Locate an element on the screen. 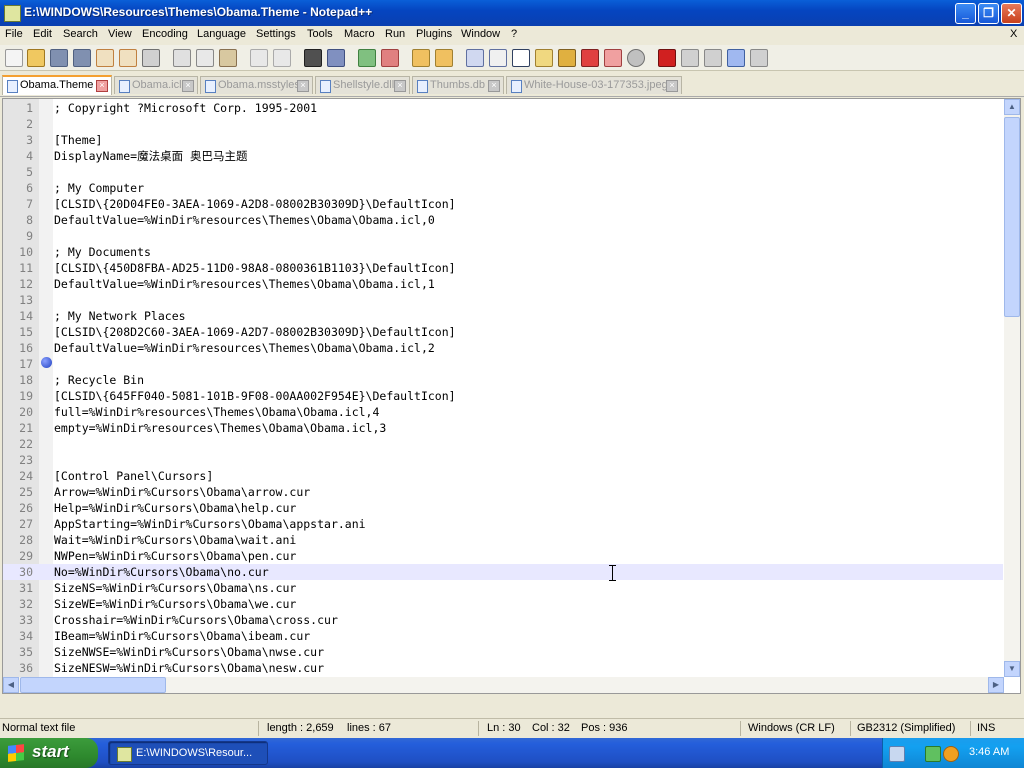  line-text: ; My Network Places is located at coordinates (120, 316).